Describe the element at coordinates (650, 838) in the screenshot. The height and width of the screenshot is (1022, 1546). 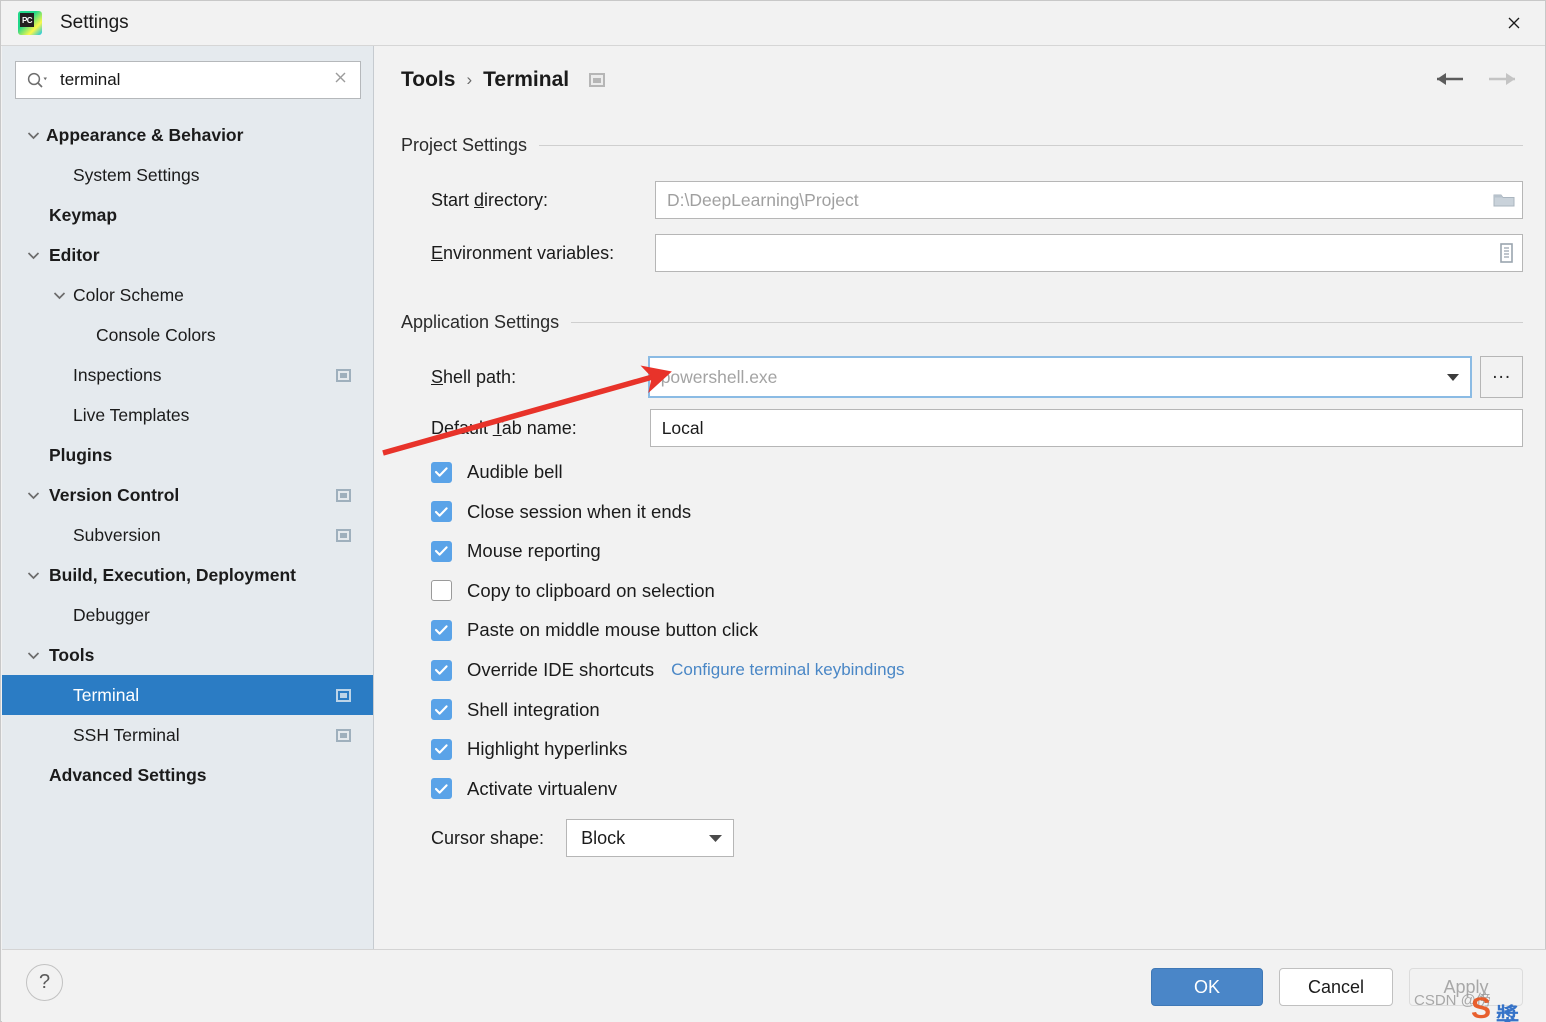
I see `cursor-shape-select: Block` at that location.